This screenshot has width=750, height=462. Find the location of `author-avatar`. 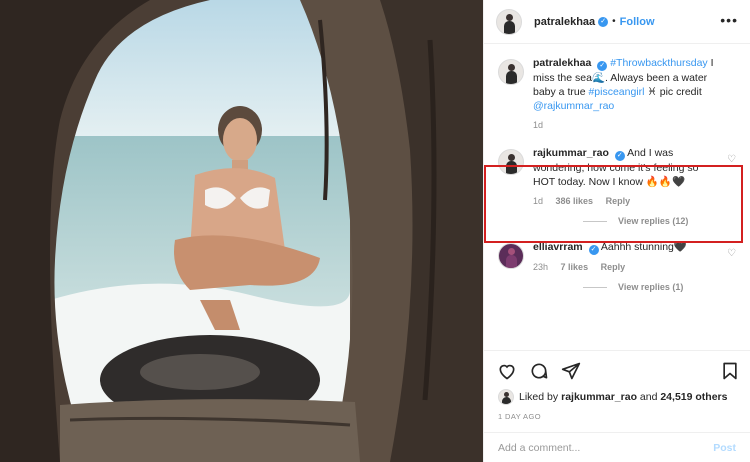

author-avatar is located at coordinates (509, 21).